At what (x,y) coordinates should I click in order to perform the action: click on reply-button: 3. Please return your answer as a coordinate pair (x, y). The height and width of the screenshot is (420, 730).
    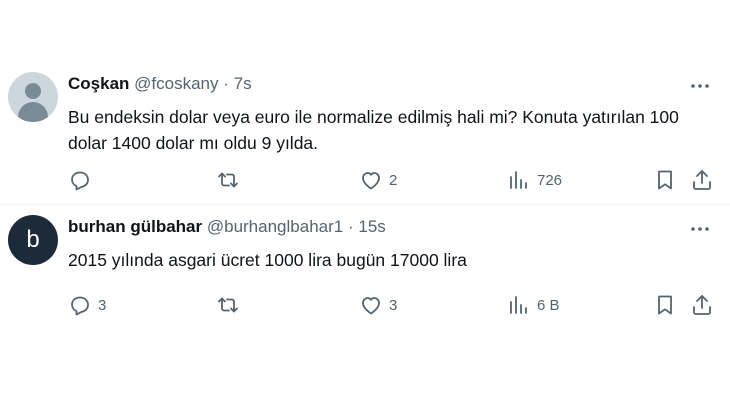
    Looking at the image, I should click on (87, 305).